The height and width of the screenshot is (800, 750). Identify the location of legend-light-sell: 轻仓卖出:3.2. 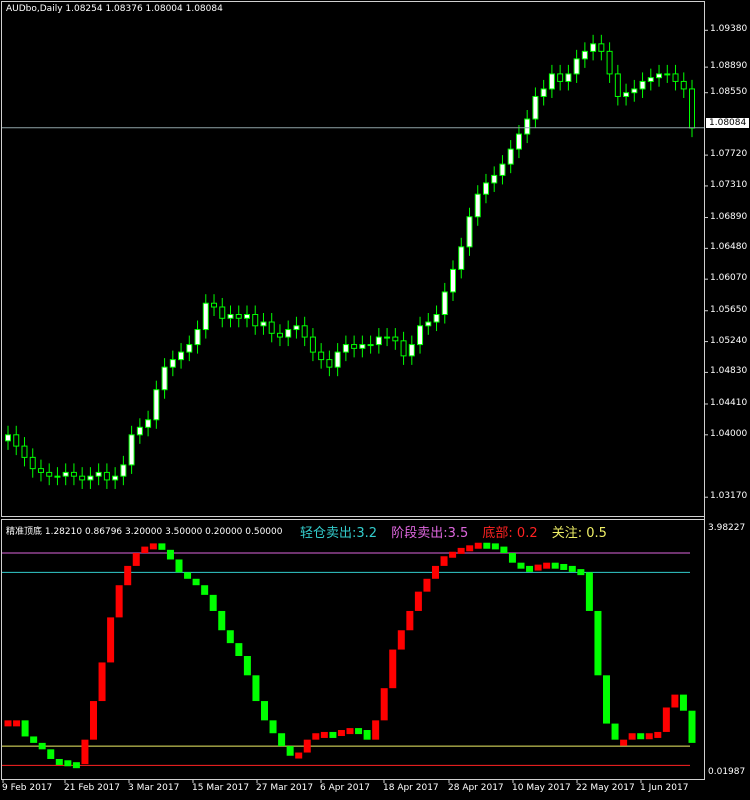
(339, 533).